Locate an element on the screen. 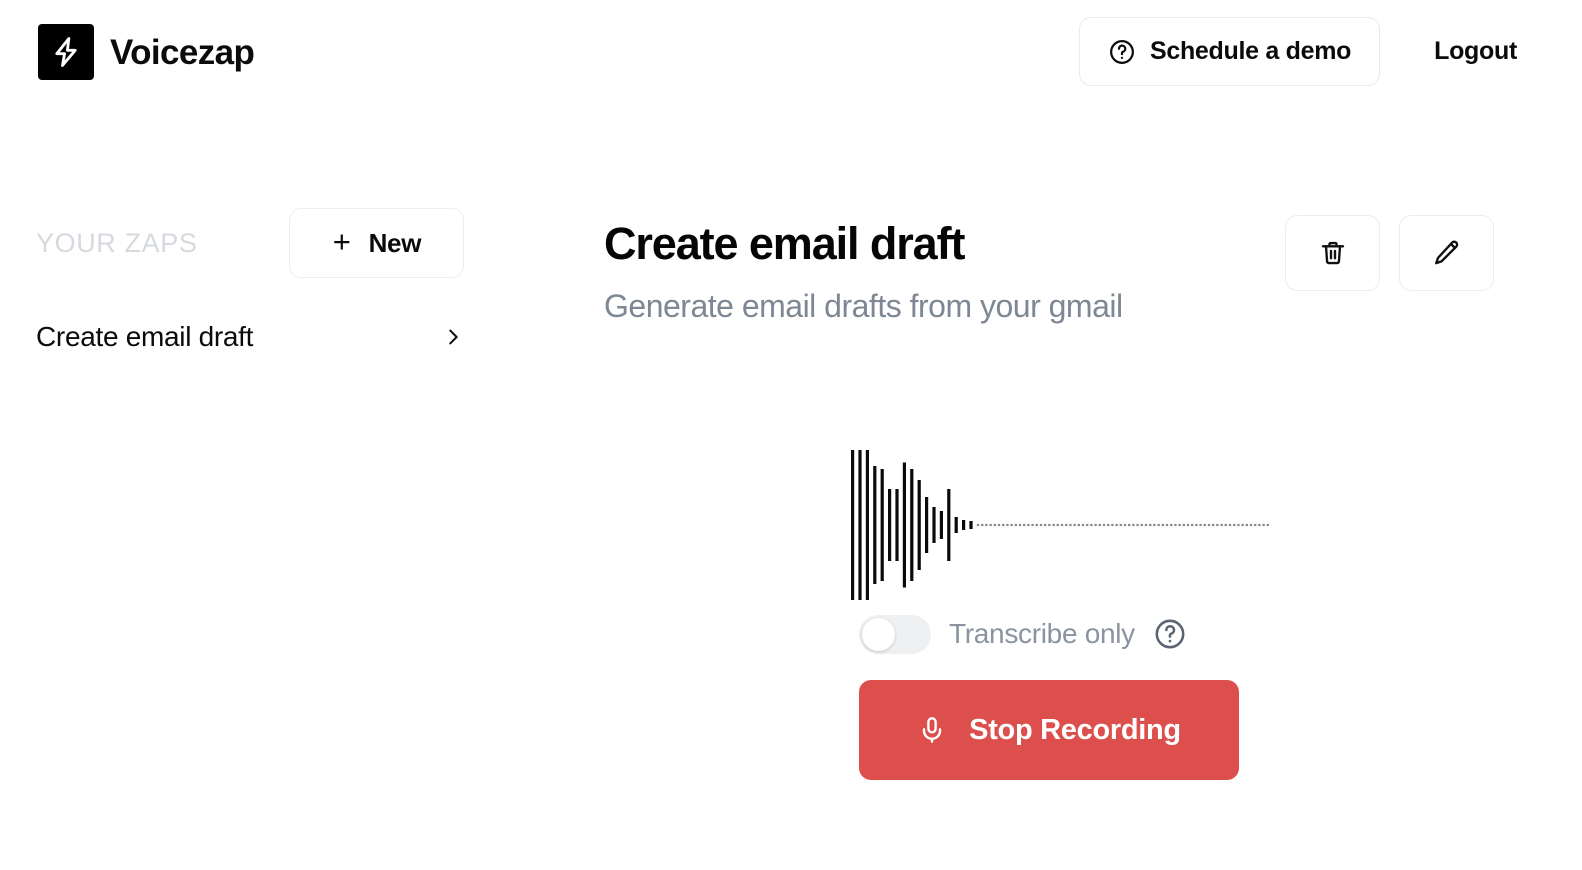 The image size is (1582, 870). record-controls: Transcribe only Stop Recording is located at coordinates (1049, 695).